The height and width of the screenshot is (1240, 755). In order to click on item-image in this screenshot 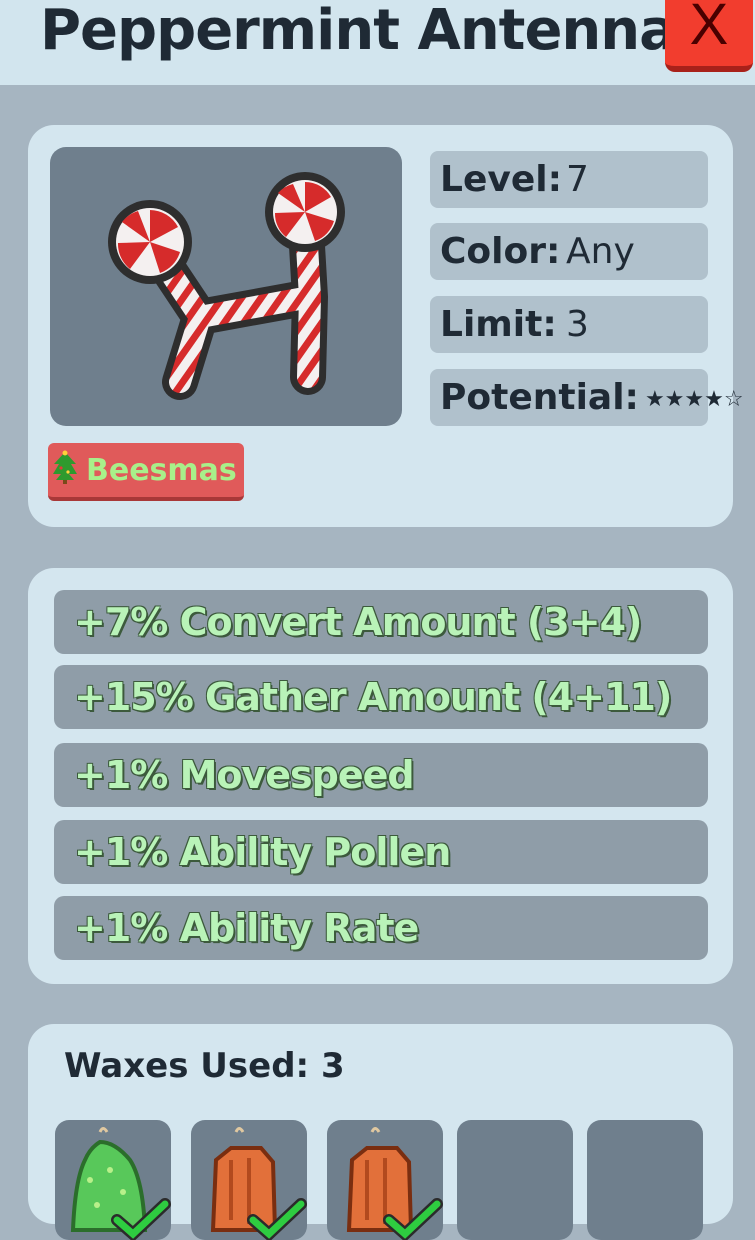, I will do `click(226, 286)`.